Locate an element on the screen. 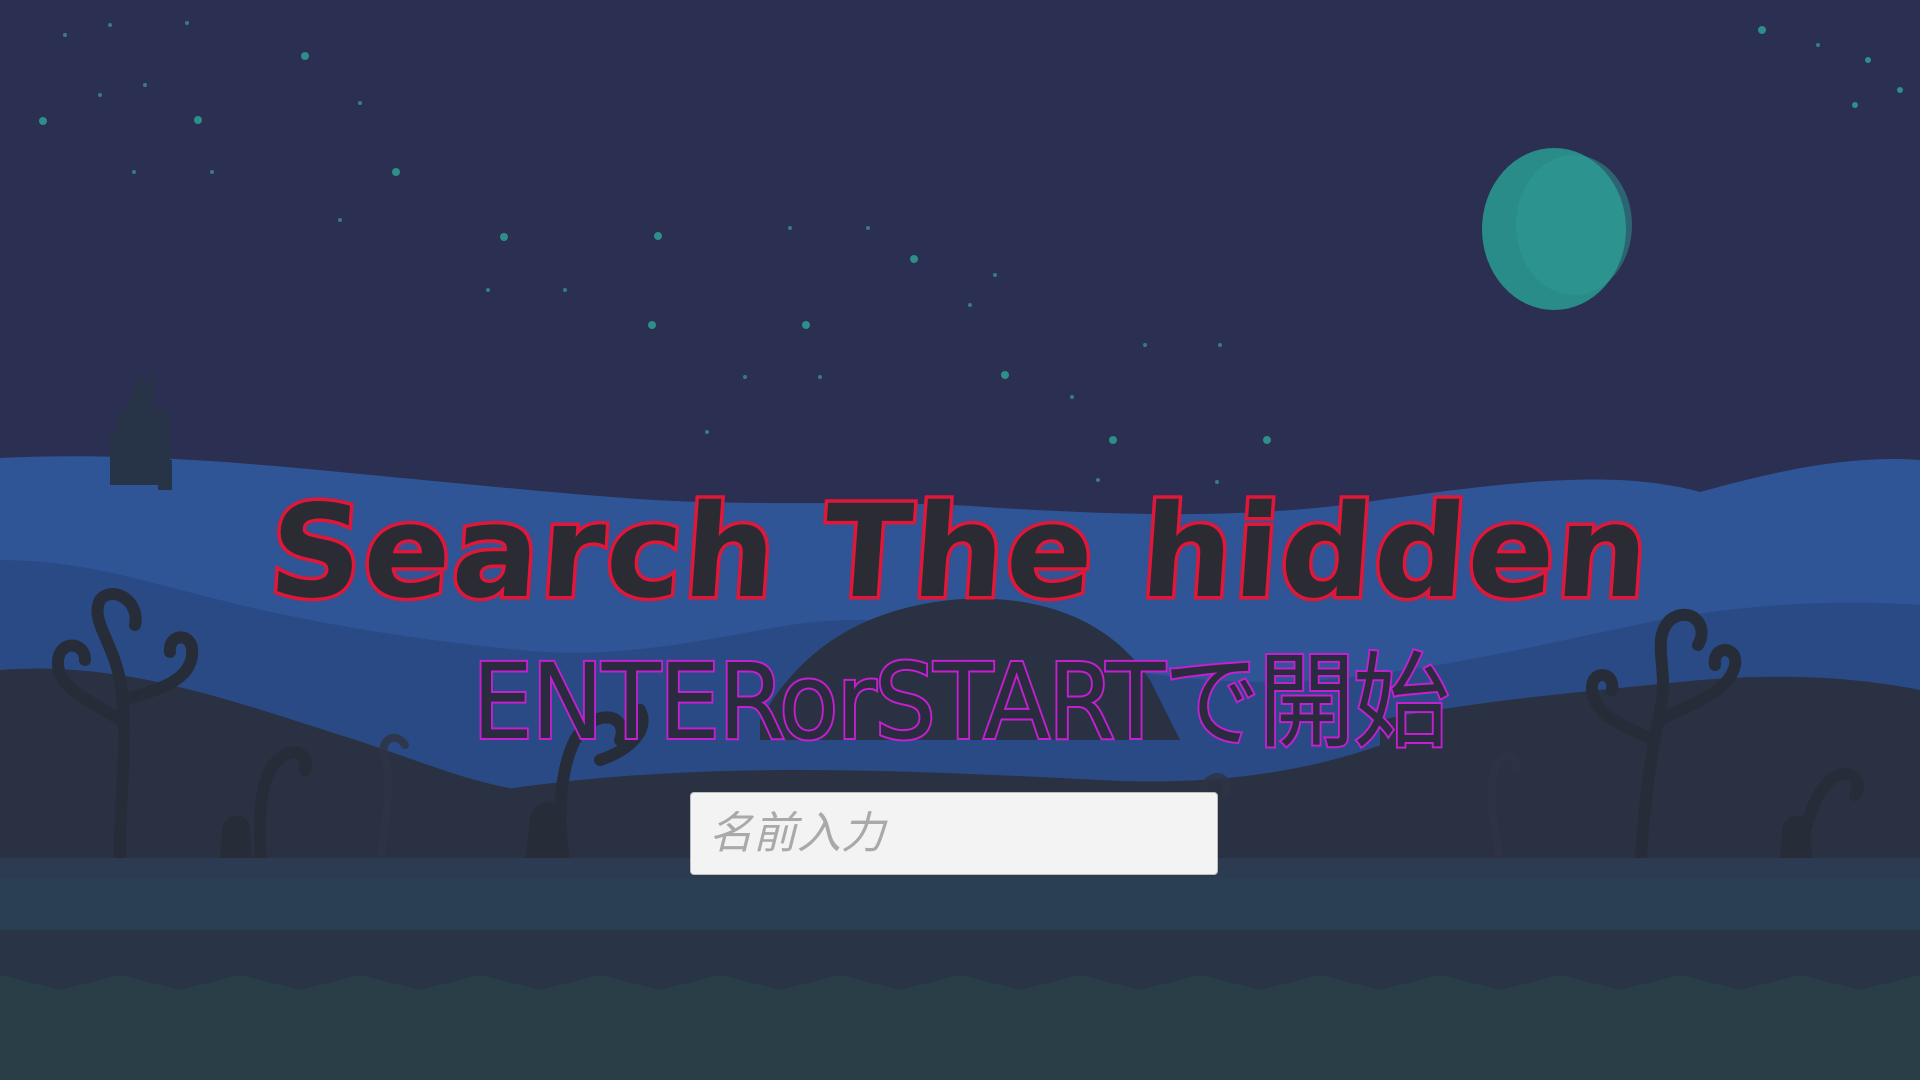  game-title: Search The hidden is located at coordinates (959, 553).